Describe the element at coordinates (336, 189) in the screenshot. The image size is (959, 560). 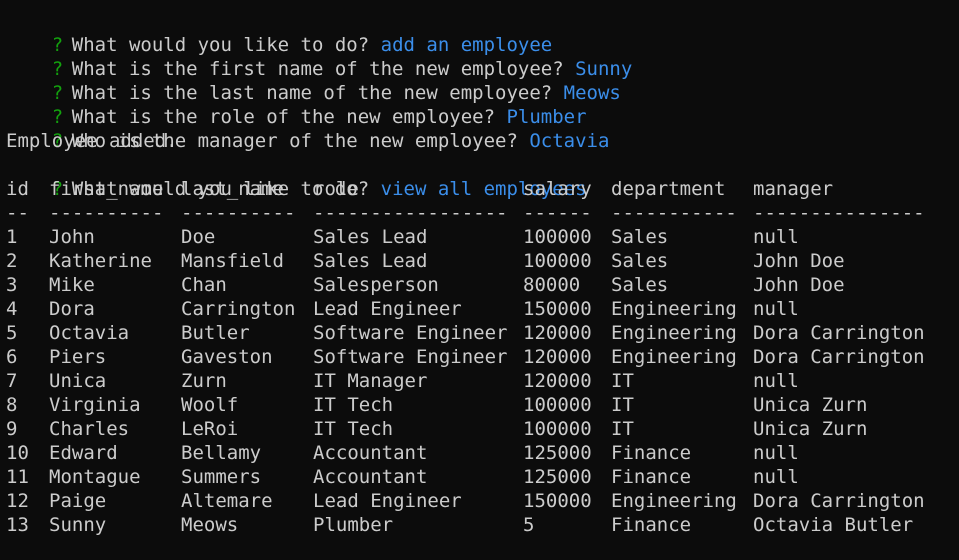
I see `column-header-role: role` at that location.